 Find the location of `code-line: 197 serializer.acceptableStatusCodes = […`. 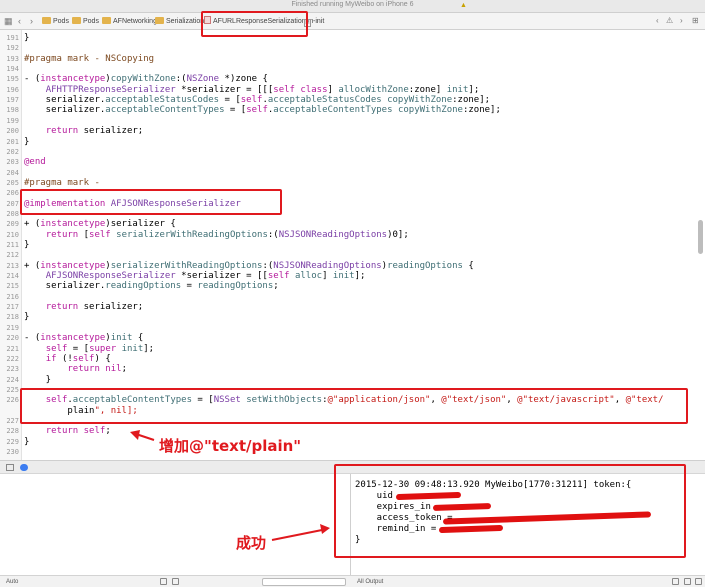

code-line: 197 serializer.acceptableStatusCodes = [… is located at coordinates (350, 100).